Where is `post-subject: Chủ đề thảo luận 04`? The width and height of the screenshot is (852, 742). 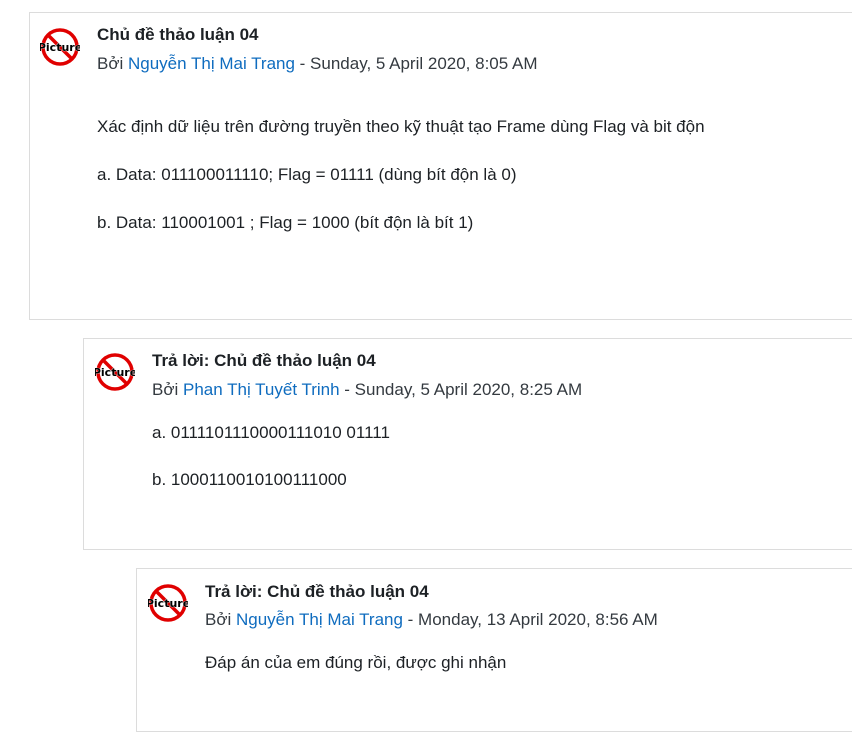
post-subject: Chủ đề thảo luận 04 is located at coordinates (178, 34).